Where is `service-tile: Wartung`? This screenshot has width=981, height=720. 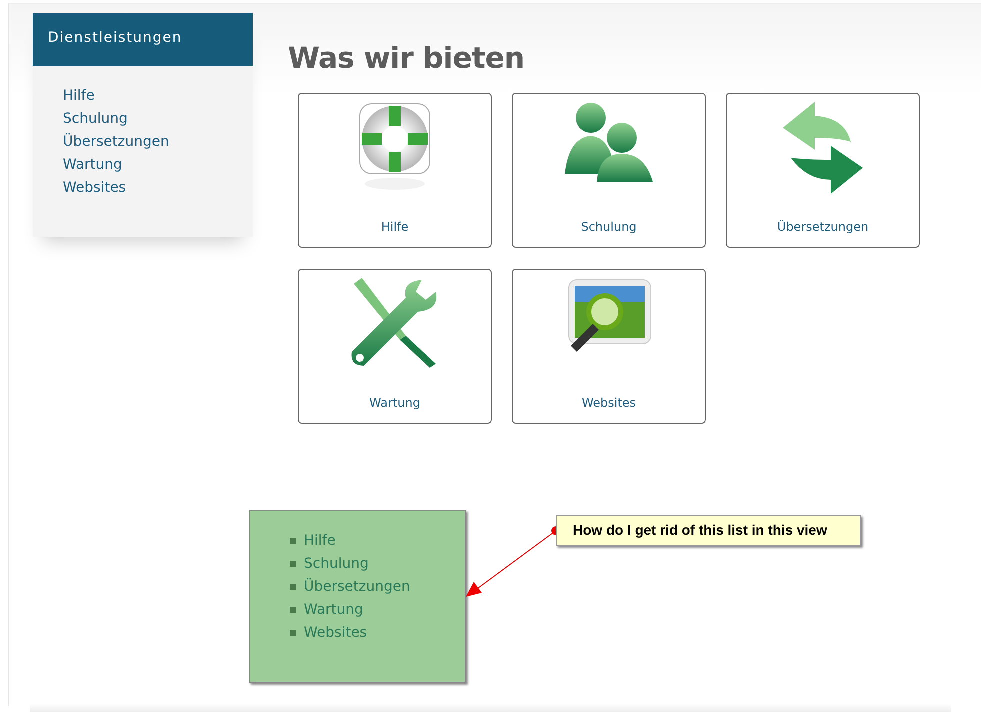
service-tile: Wartung is located at coordinates (395, 346).